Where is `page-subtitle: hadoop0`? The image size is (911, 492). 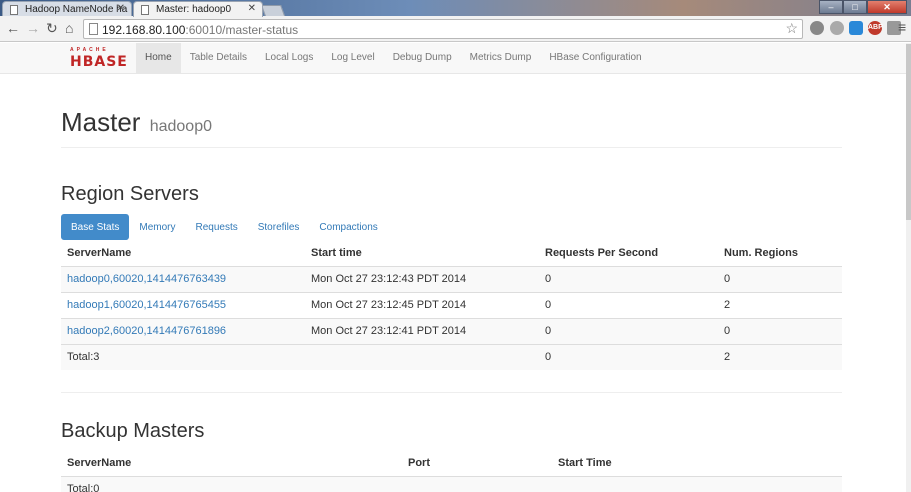 page-subtitle: hadoop0 is located at coordinates (180, 126).